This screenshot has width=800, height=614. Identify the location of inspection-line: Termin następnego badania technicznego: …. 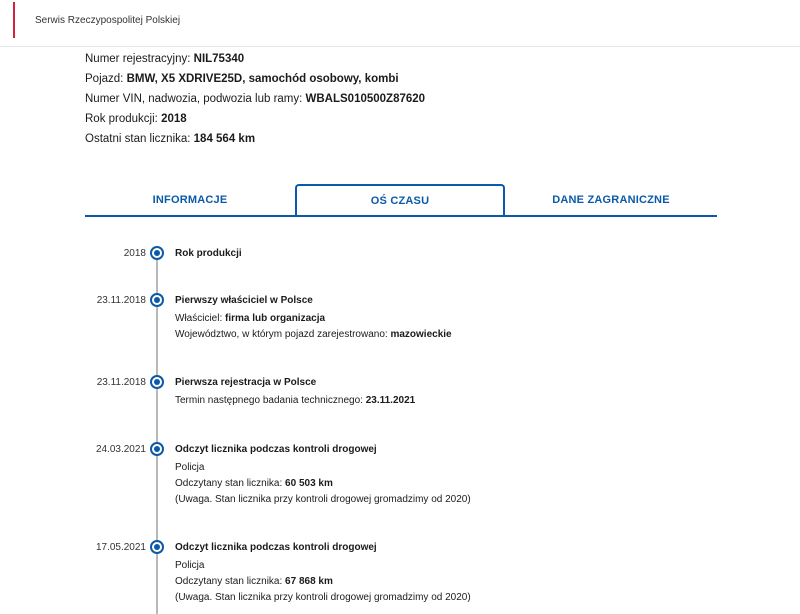
(295, 403).